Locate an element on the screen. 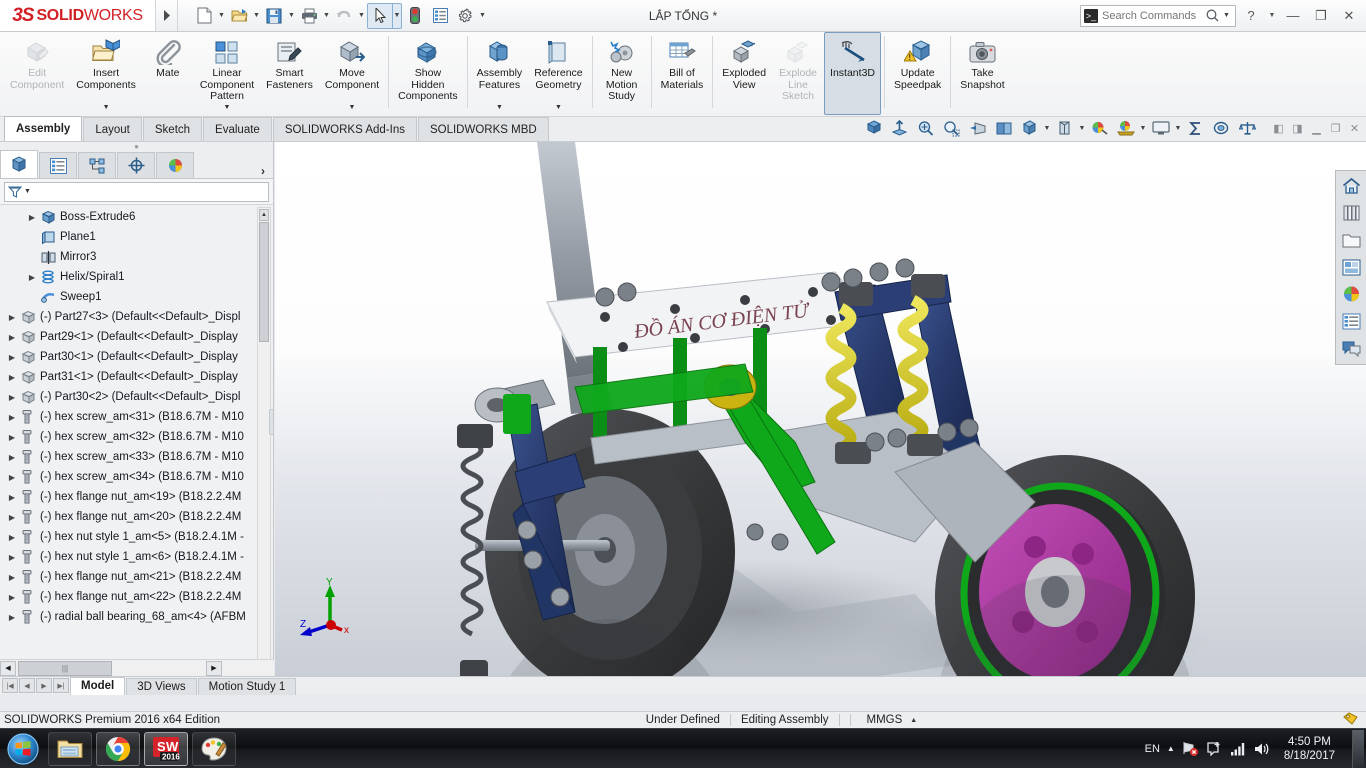 This screenshot has width=1366, height=768. tree-horizontal-scrollbar: ◀ ||| ▶ is located at coordinates (137, 667).